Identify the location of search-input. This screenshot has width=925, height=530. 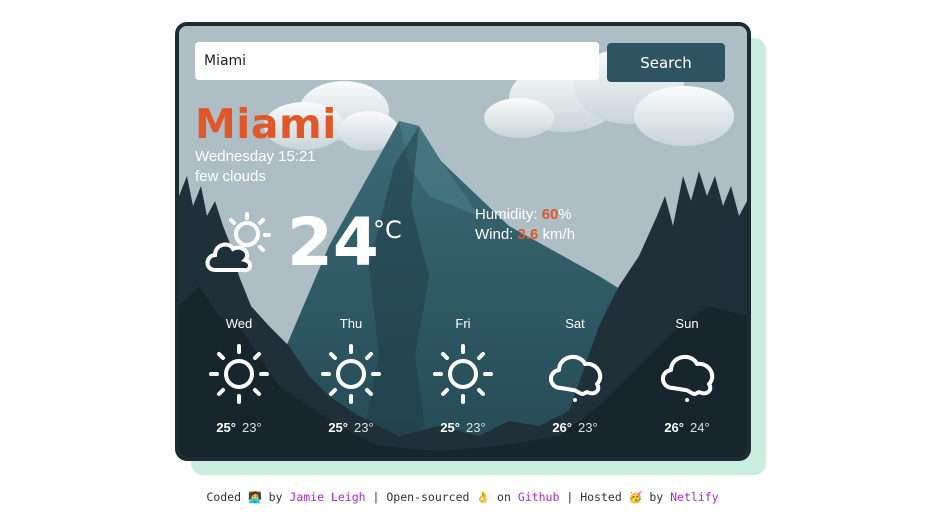
(397, 61).